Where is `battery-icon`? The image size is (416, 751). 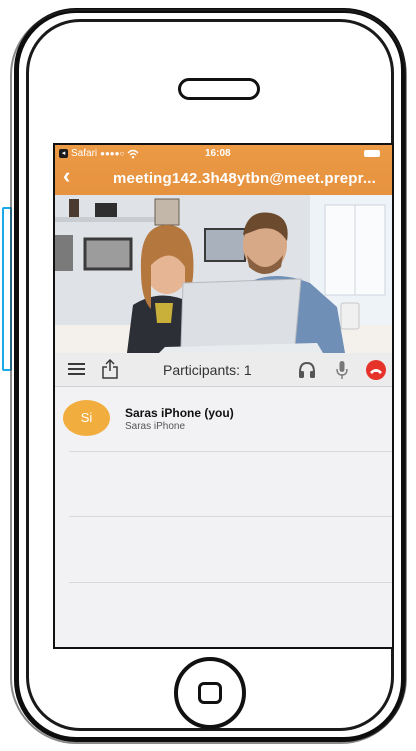 battery-icon is located at coordinates (372, 153).